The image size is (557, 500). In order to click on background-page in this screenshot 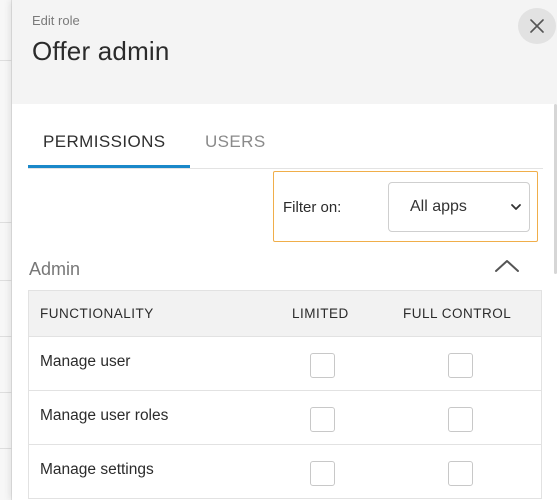, I will do `click(6, 250)`.